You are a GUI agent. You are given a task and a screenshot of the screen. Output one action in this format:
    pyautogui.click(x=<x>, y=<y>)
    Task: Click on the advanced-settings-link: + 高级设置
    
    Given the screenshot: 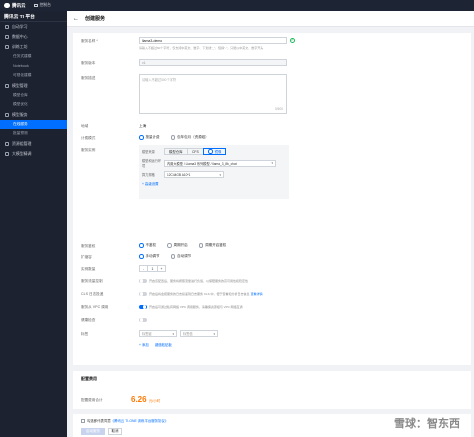 What is the action you would take?
    pyautogui.click(x=214, y=183)
    